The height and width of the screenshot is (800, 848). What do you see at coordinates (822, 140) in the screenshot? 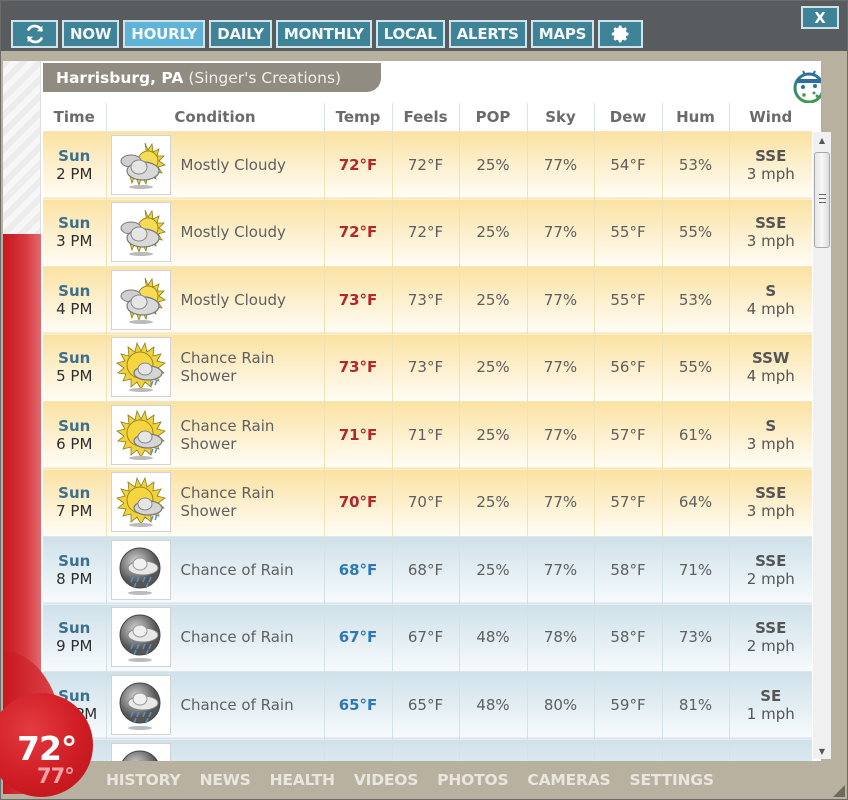
I see `scroll-up-arrow-icon: ▲` at bounding box center [822, 140].